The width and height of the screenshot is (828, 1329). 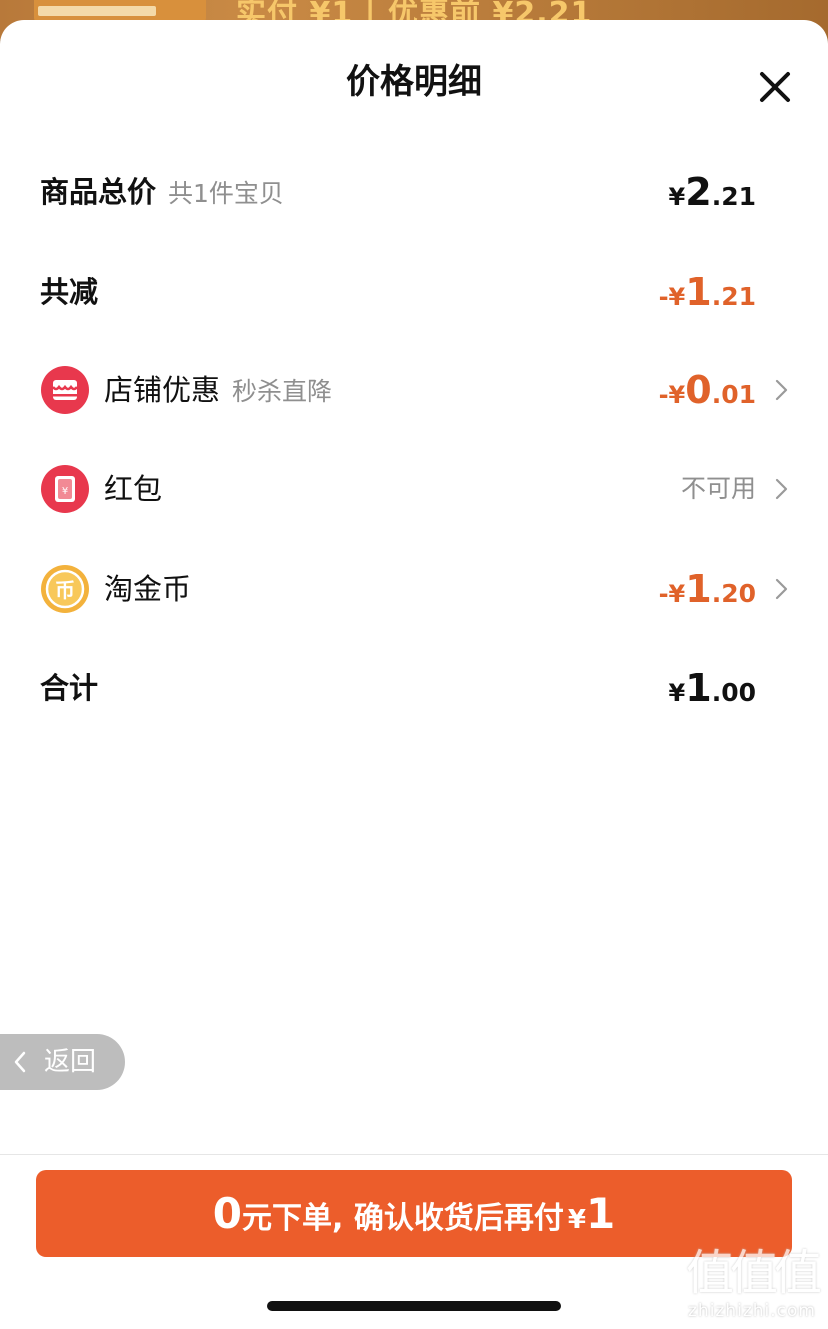 I want to click on red-packet-status: 不可用, so click(x=718, y=488).